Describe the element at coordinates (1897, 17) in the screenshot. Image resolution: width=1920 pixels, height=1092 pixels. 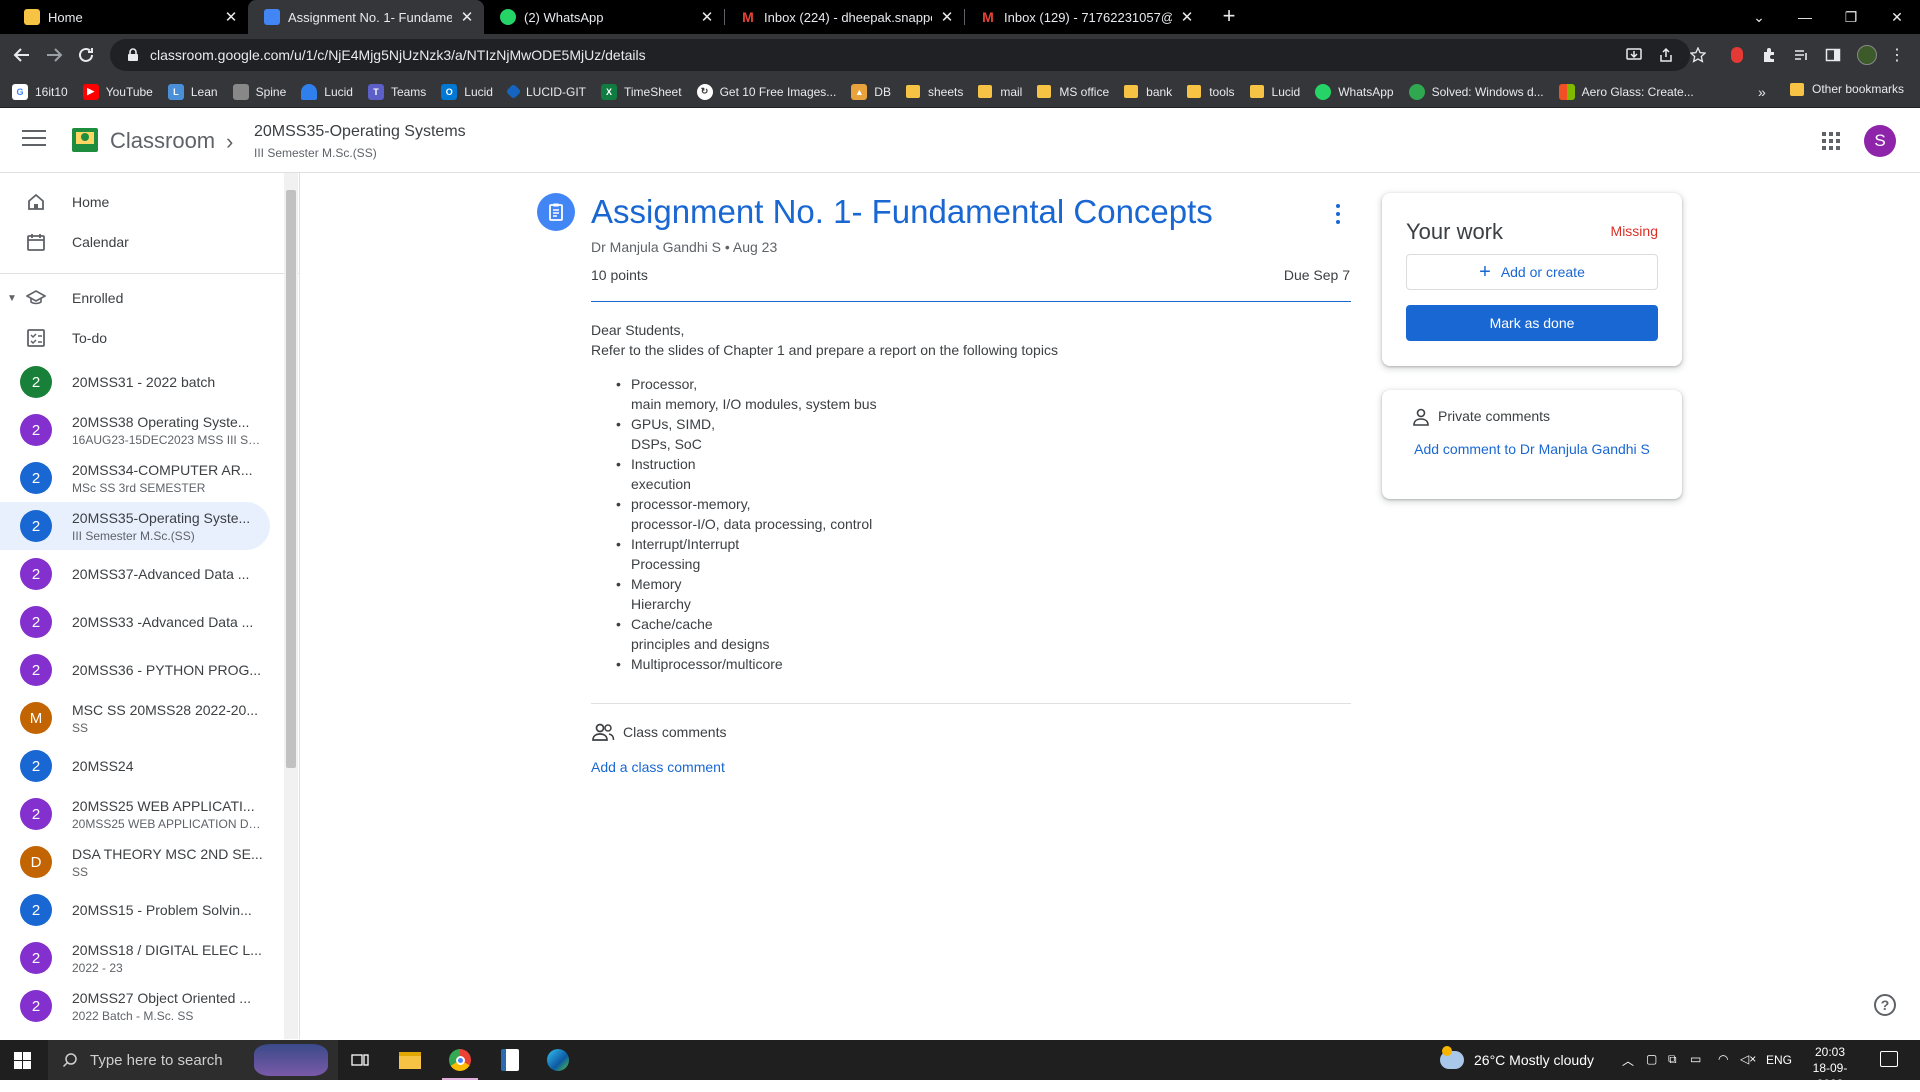
I see `close-window-button: ✕` at that location.